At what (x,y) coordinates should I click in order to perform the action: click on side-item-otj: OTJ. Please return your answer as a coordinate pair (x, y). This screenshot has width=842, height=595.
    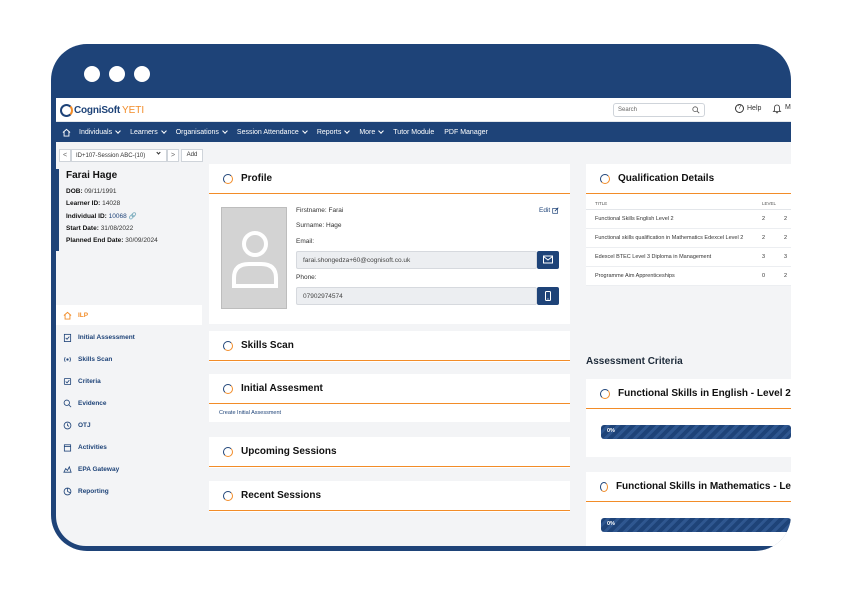
    Looking at the image, I should click on (129, 425).